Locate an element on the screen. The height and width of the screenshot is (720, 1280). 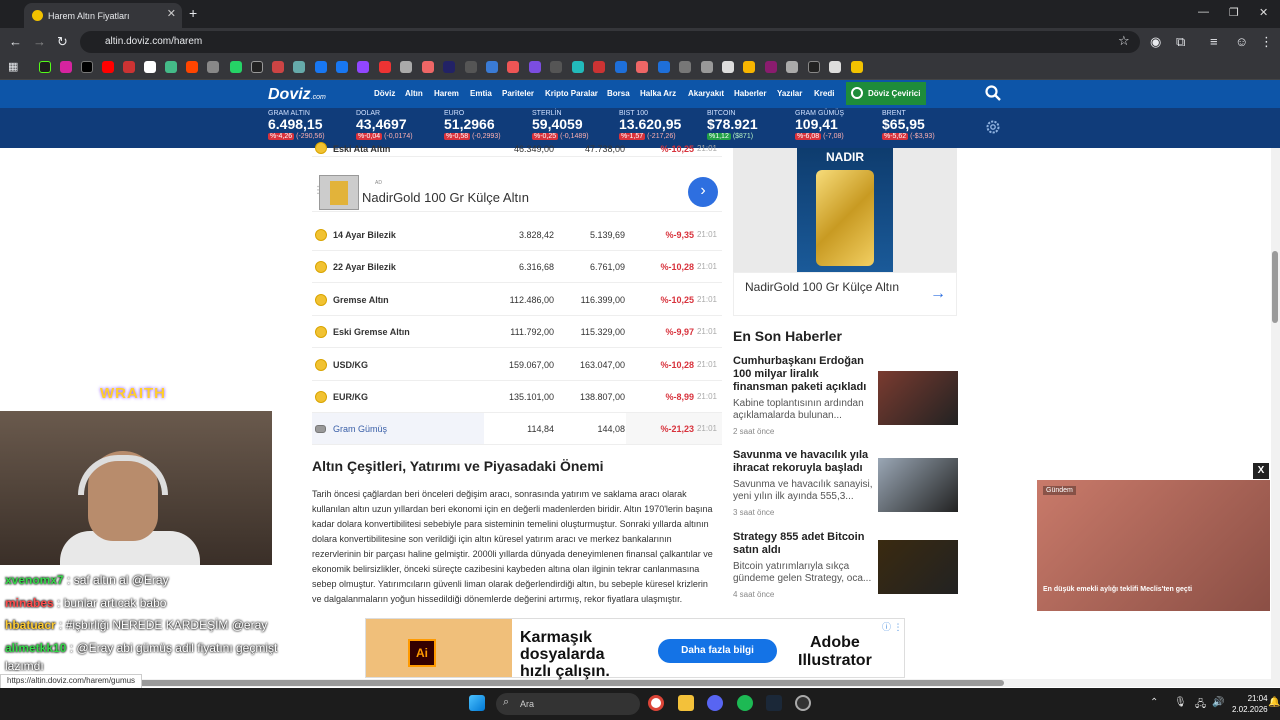
discord-icon is located at coordinates (715, 703).